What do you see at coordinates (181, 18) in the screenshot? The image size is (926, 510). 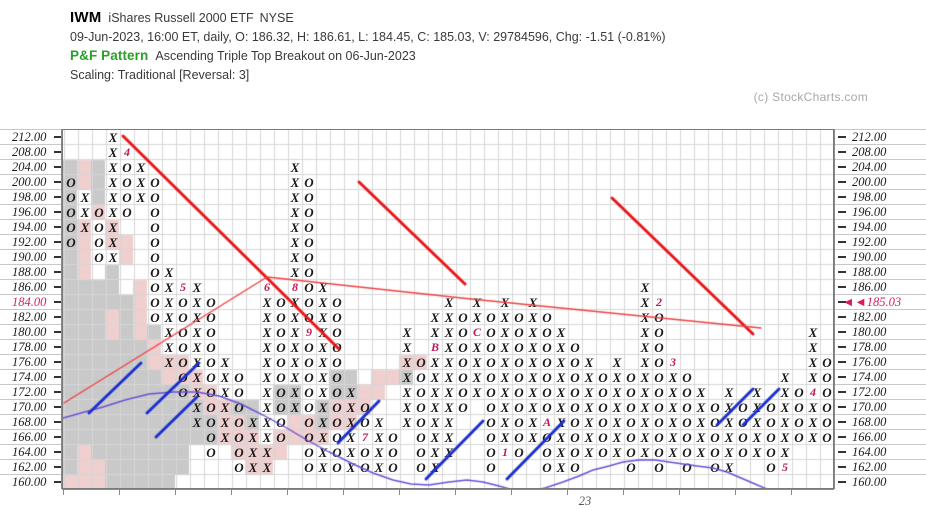 I see `company-name: iShares Russell 2000 ETF` at bounding box center [181, 18].